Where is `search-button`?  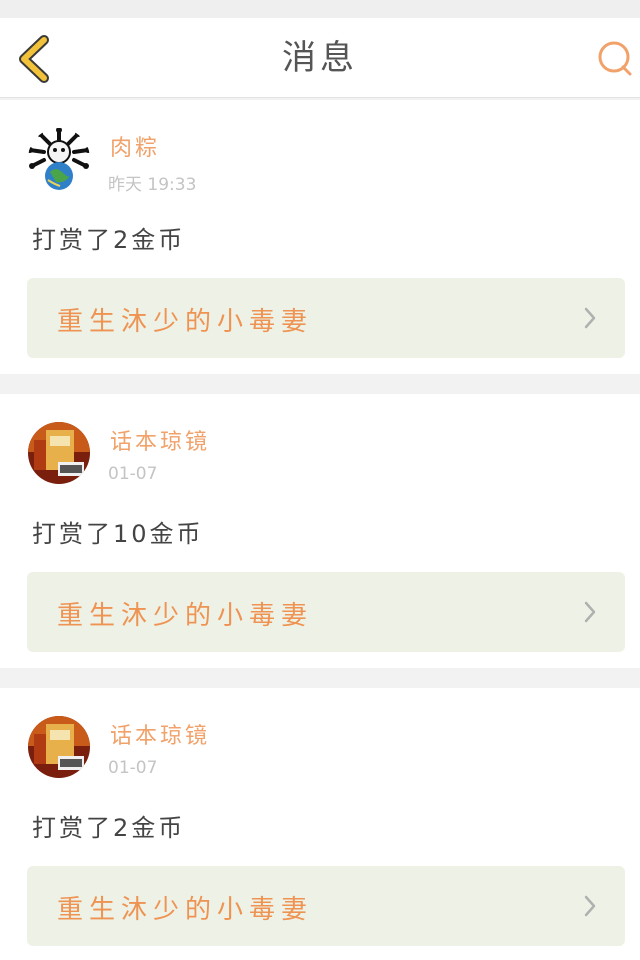
search-button is located at coordinates (616, 58).